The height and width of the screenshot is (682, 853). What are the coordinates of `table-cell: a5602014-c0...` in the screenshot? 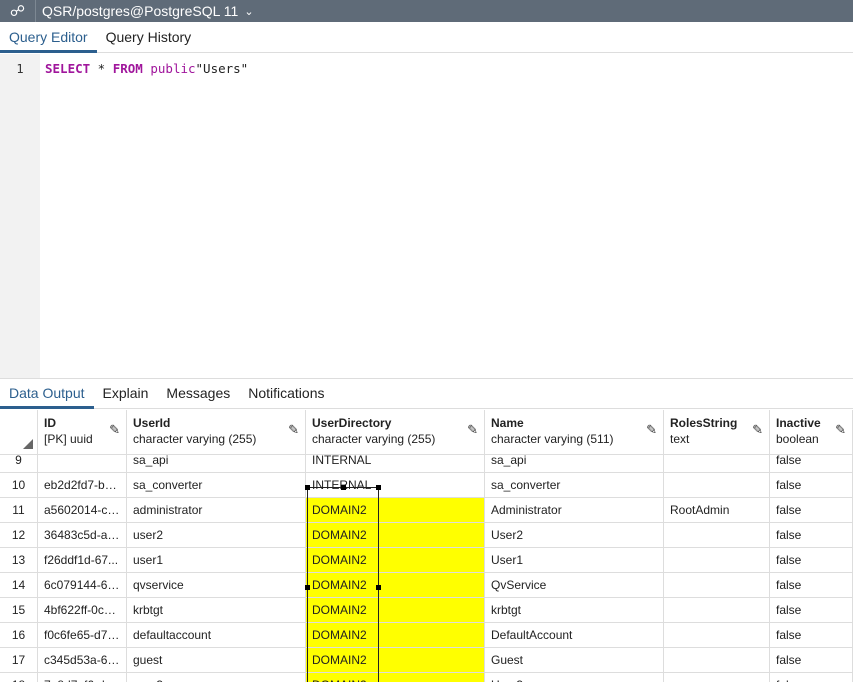 It's located at (82, 510).